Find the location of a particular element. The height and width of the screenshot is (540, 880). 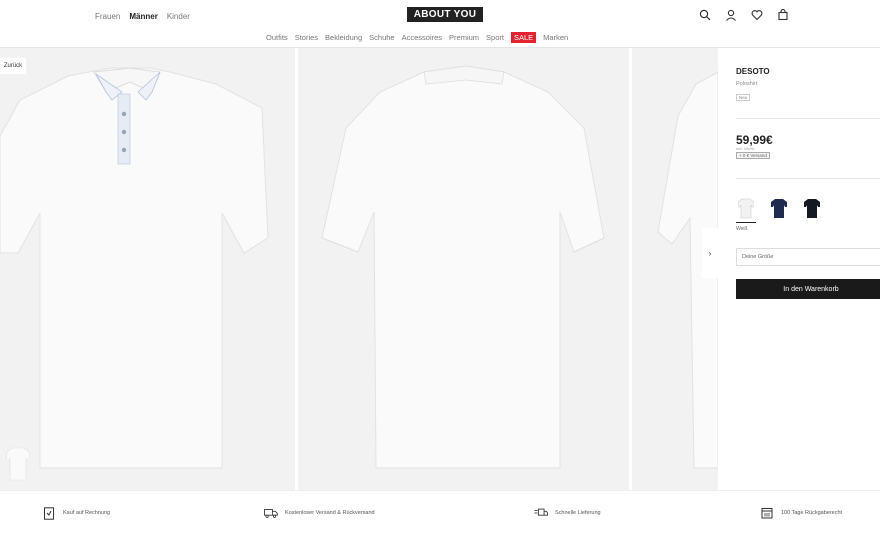

selected-color-label: Weiß is located at coordinates (742, 229).